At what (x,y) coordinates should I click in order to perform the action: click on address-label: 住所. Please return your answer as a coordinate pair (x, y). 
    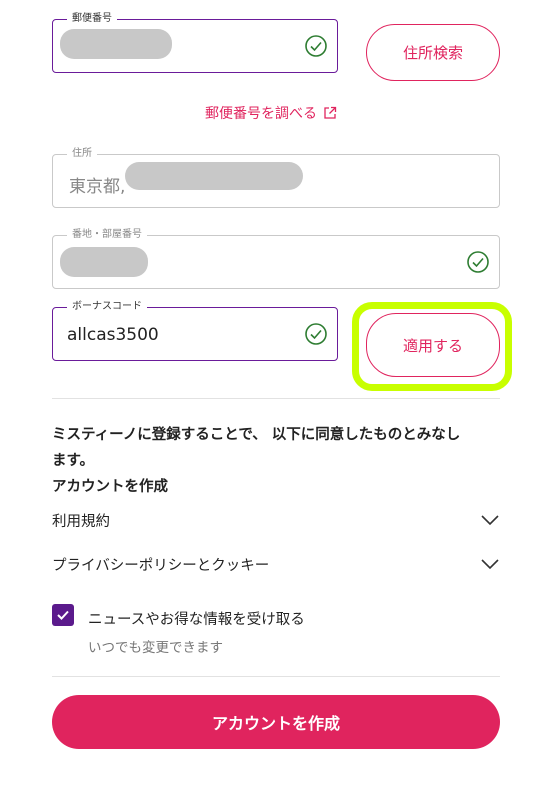
    Looking at the image, I should click on (82, 154).